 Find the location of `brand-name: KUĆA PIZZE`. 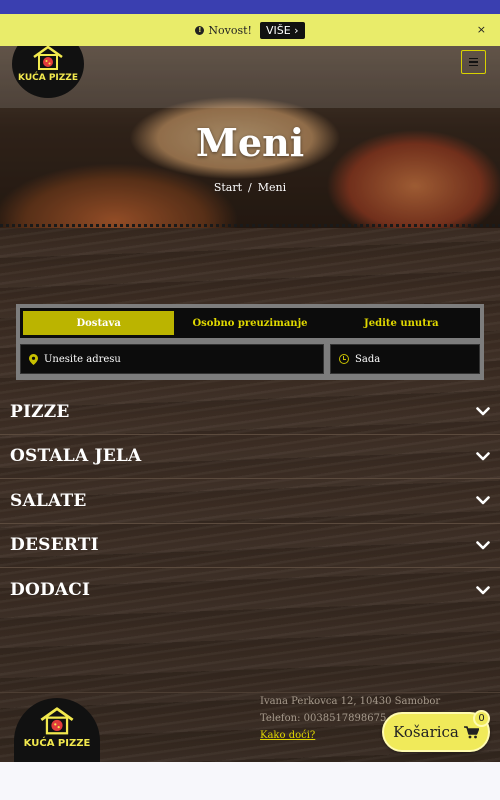

brand-name: KUĆA PIZZE is located at coordinates (48, 78).